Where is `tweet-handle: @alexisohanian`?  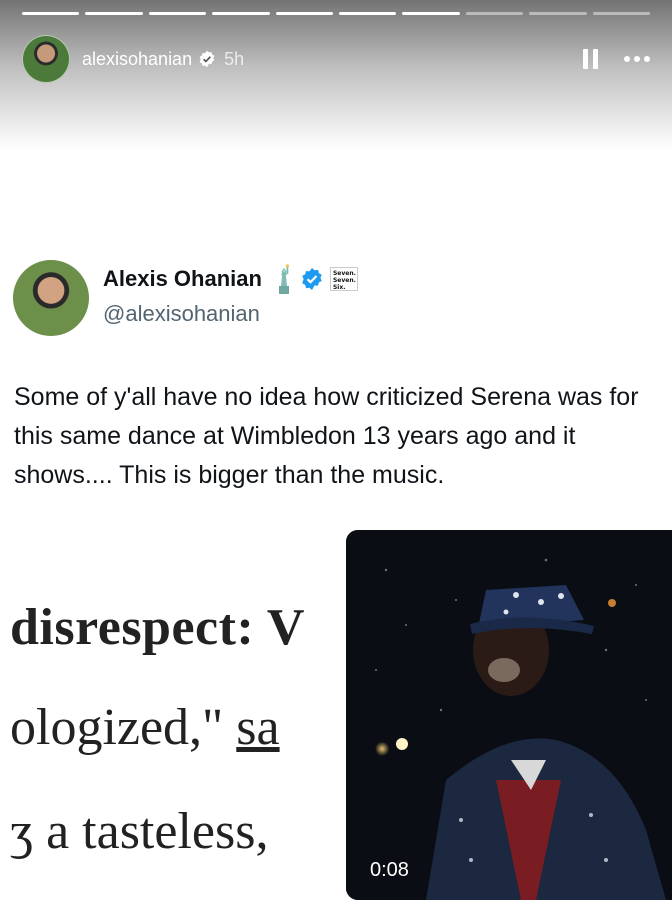 tweet-handle: @alexisohanian is located at coordinates (181, 314).